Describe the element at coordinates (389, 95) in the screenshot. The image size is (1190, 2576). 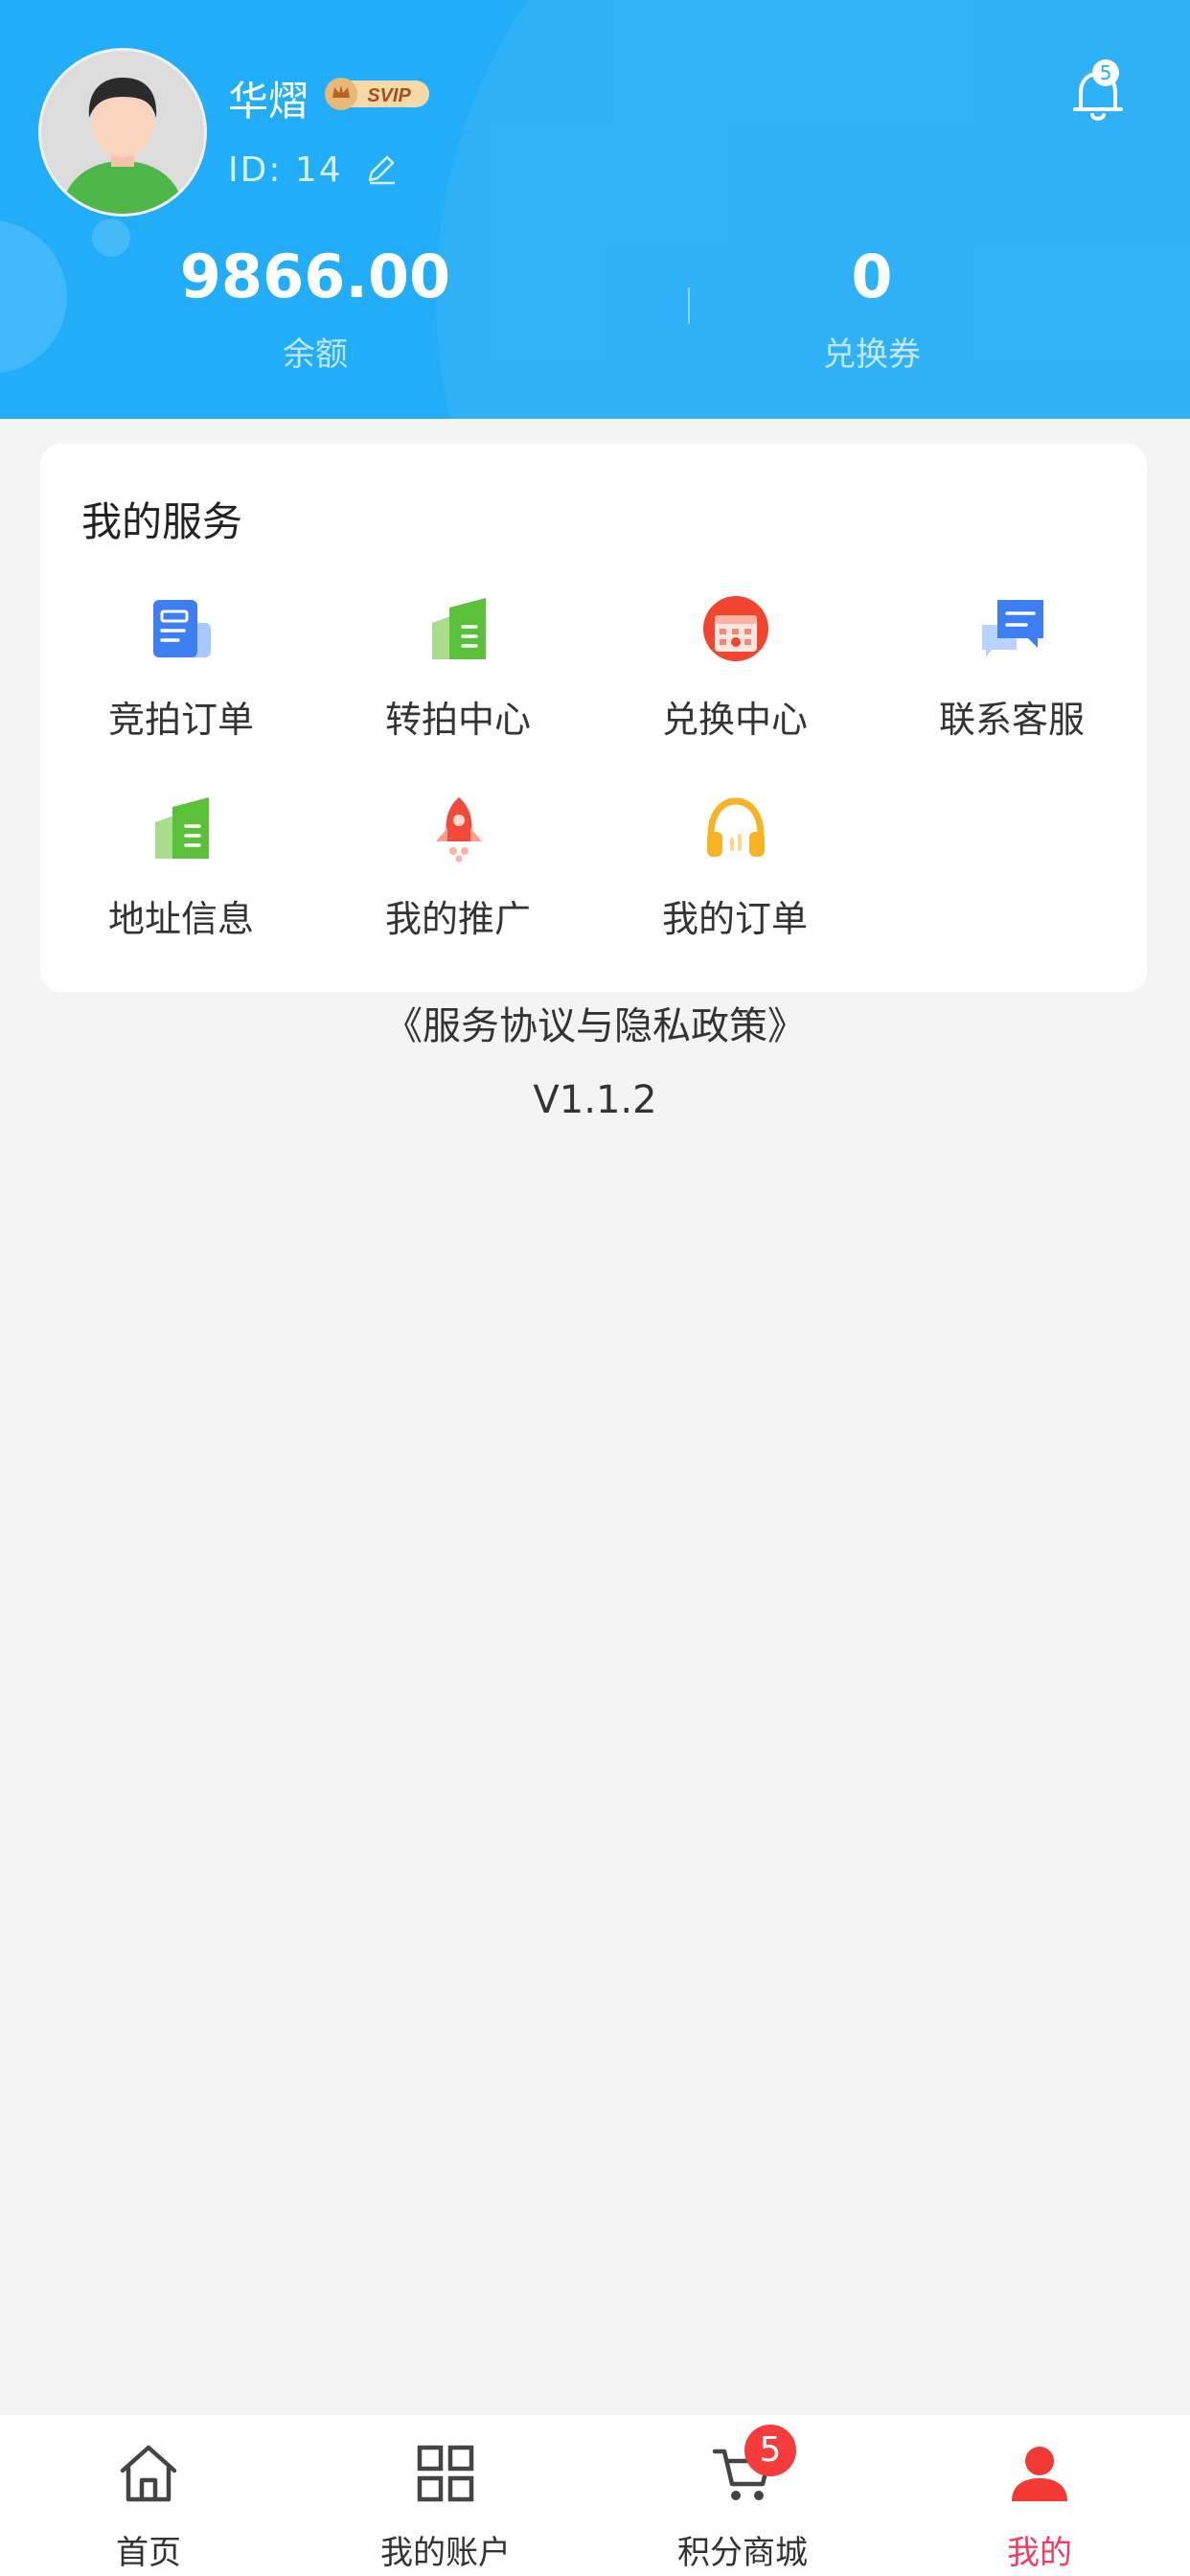
I see `svip-text: SVIP` at that location.